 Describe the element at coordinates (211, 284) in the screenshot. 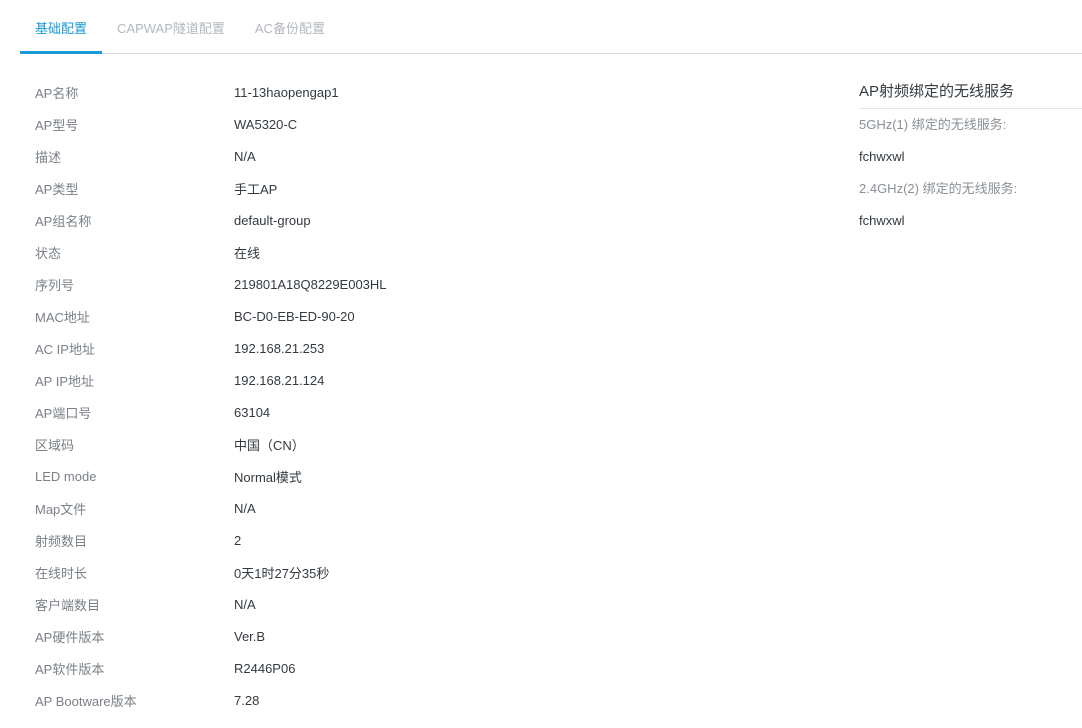

I see `info-row-serial-number: 序列号 219801A18Q8229E003HL` at that location.